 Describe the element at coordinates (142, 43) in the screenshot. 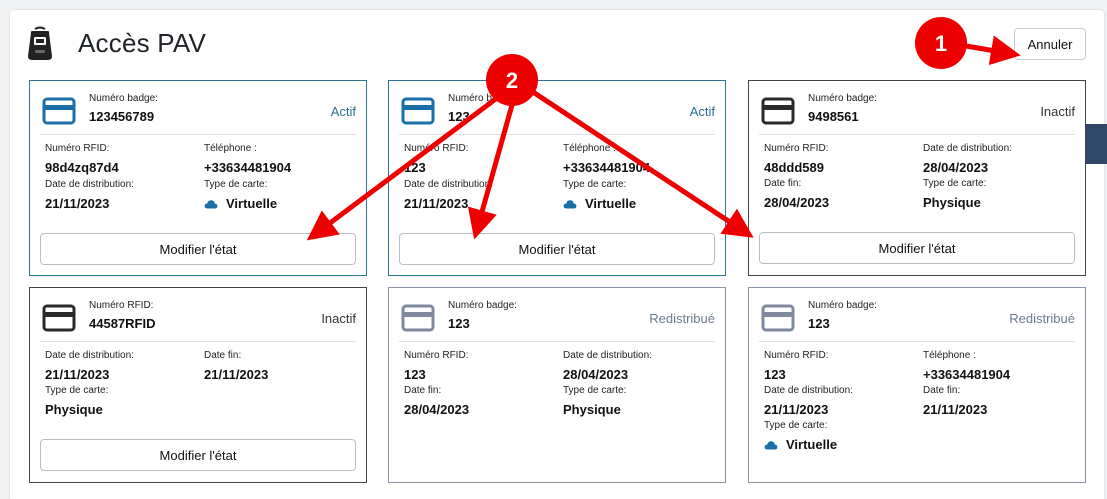

I see `page-title: Accès PAV` at that location.